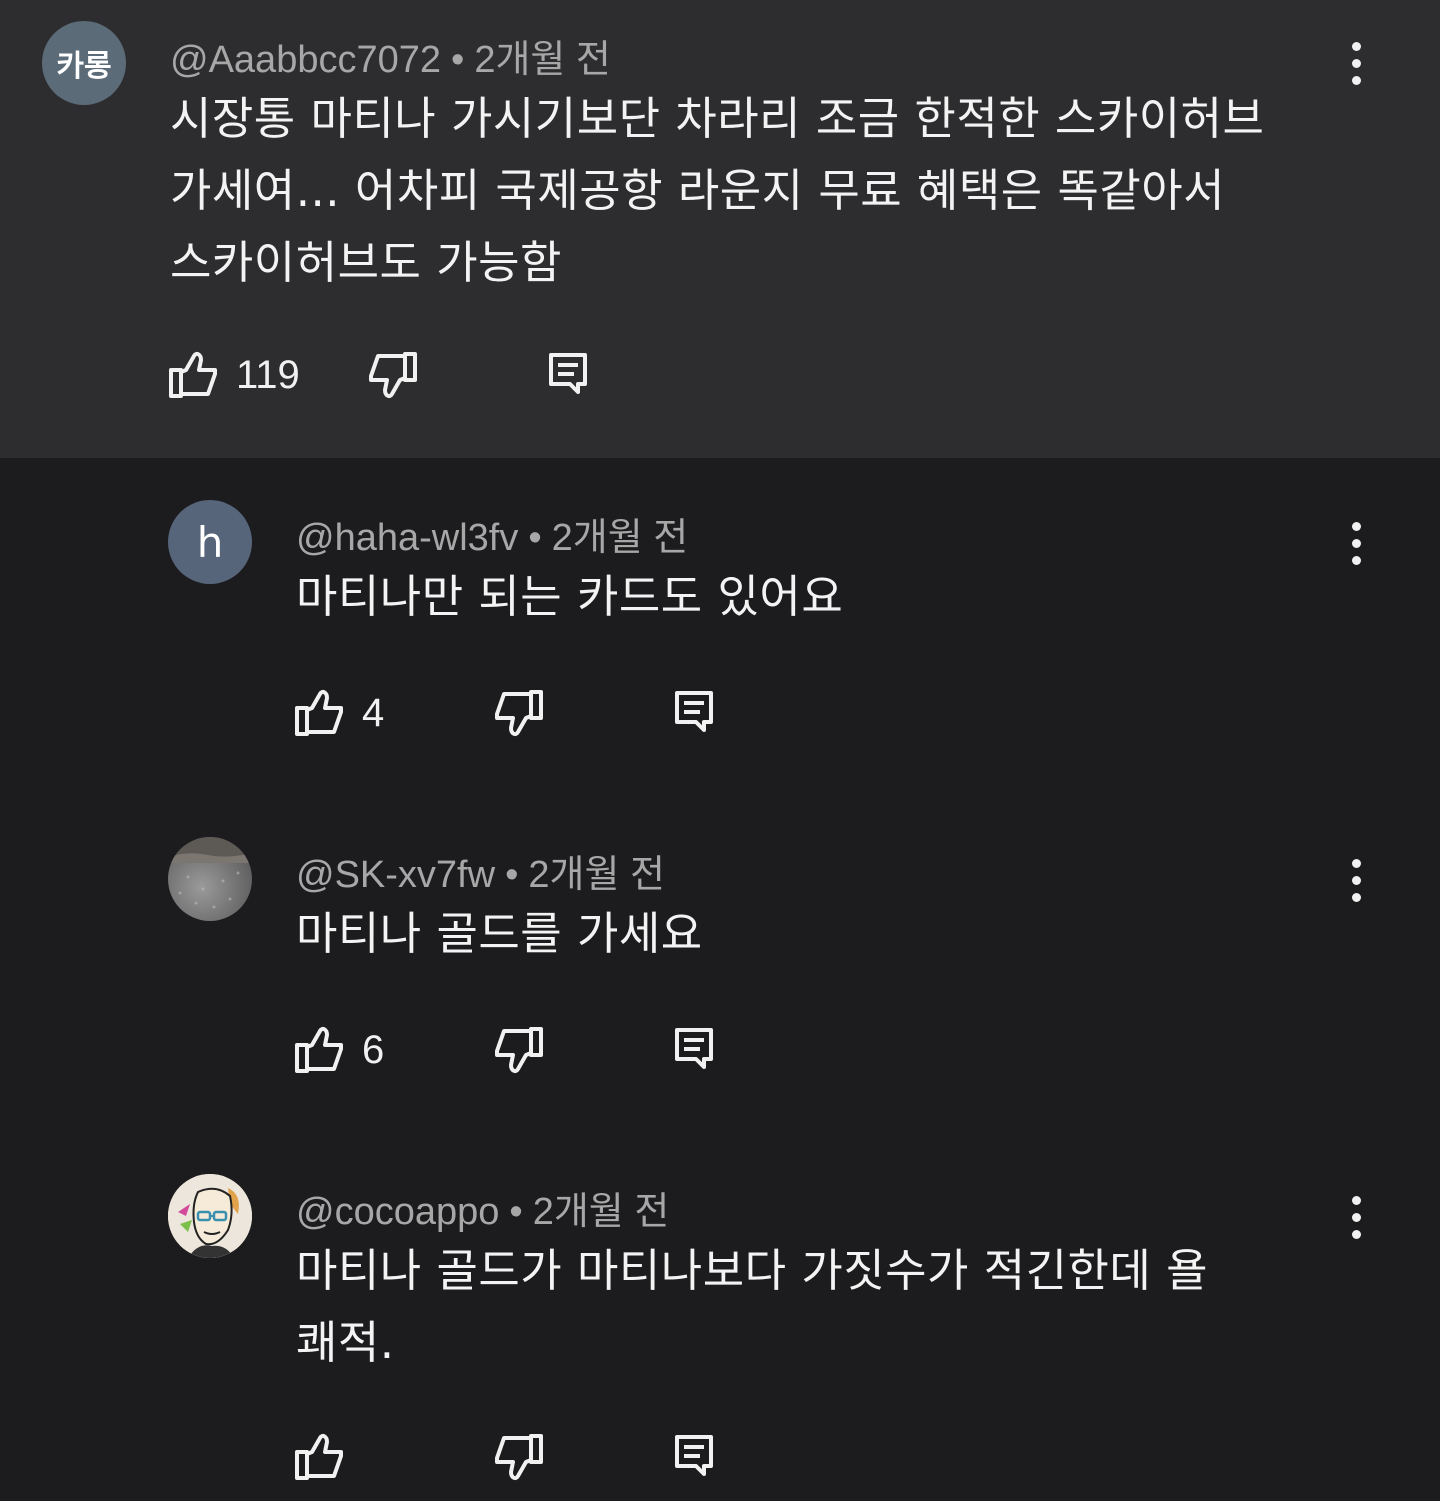 The height and width of the screenshot is (1501, 1440). What do you see at coordinates (407, 538) in the screenshot?
I see `author-name: @haha-wl3fv` at bounding box center [407, 538].